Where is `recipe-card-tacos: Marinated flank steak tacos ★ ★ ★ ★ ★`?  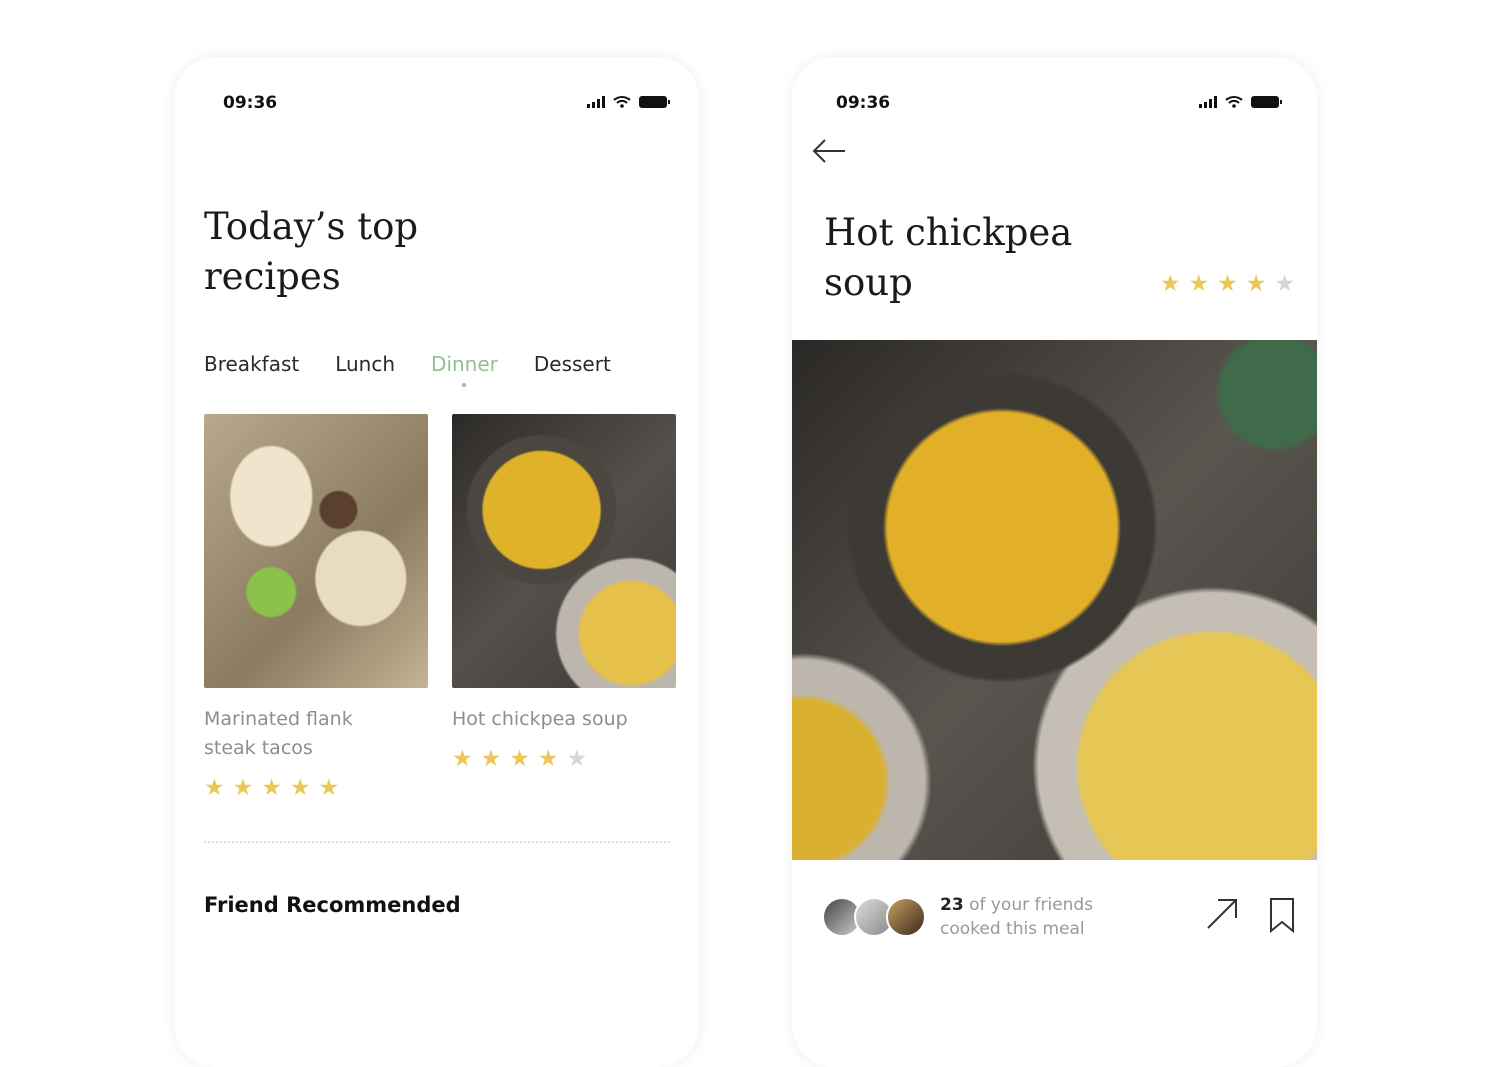 recipe-card-tacos: Marinated flank steak tacos ★ ★ ★ ★ ★ is located at coordinates (316, 607).